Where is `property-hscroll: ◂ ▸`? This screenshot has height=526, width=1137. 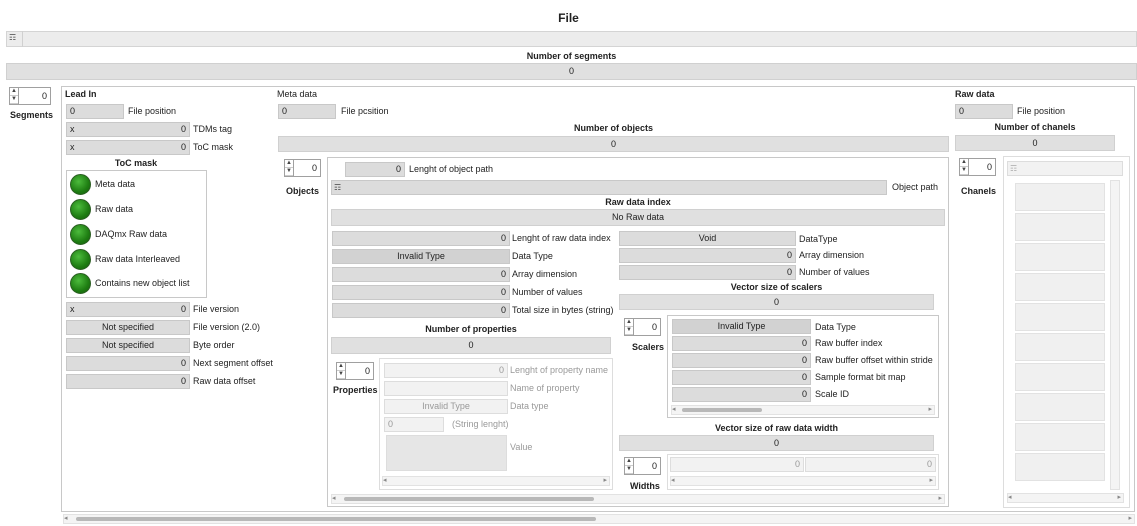
property-hscroll: ◂ ▸ is located at coordinates (496, 481).